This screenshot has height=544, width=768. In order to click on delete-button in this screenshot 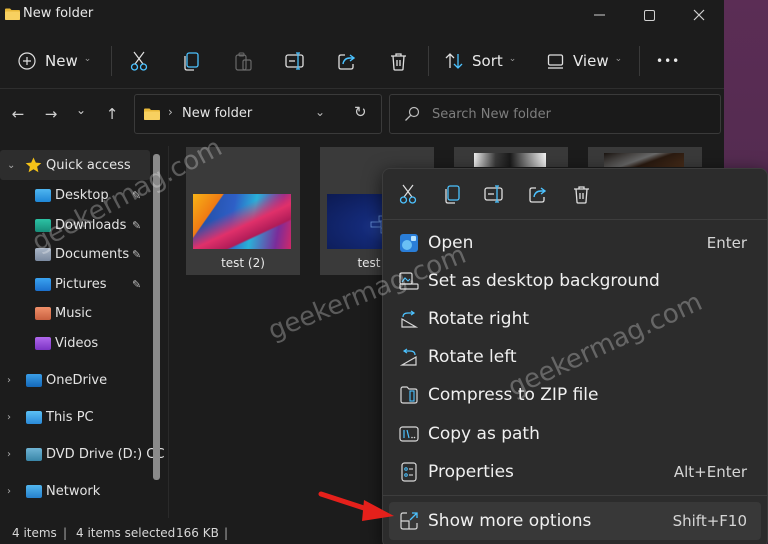, I will do `click(398, 61)`.